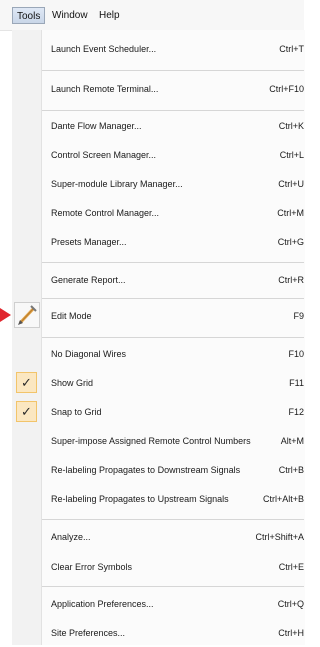 The height and width of the screenshot is (647, 320). I want to click on menu-item-clear-error-symbols: Clear Error Symbols Ctrl+E, so click(173, 567).